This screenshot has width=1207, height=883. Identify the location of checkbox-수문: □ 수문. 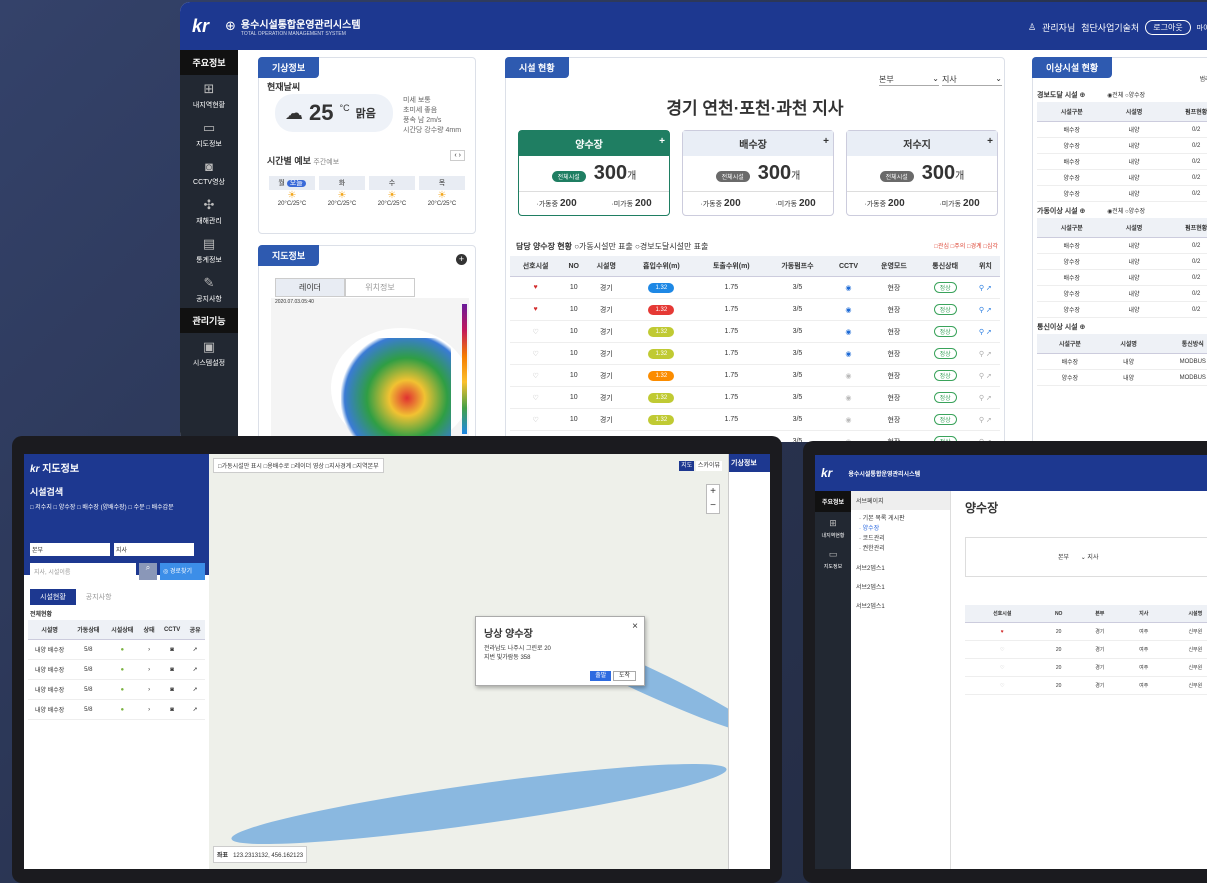
(137, 508).